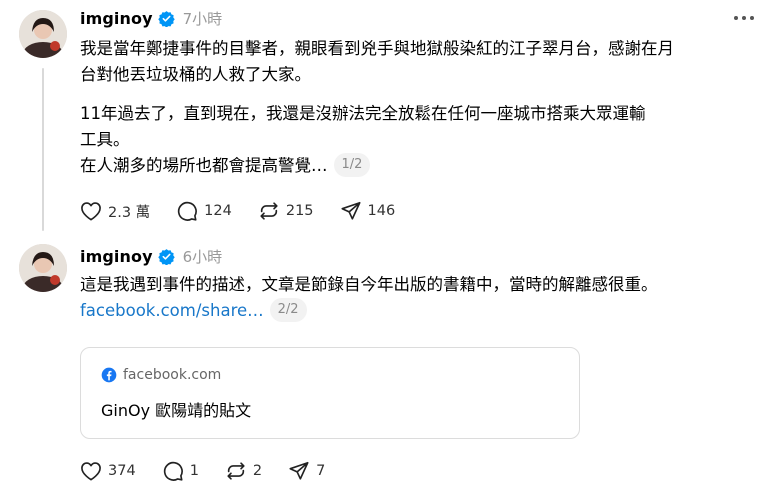 This screenshot has width=780, height=491. I want to click on thread-pager: 1/2, so click(352, 164).